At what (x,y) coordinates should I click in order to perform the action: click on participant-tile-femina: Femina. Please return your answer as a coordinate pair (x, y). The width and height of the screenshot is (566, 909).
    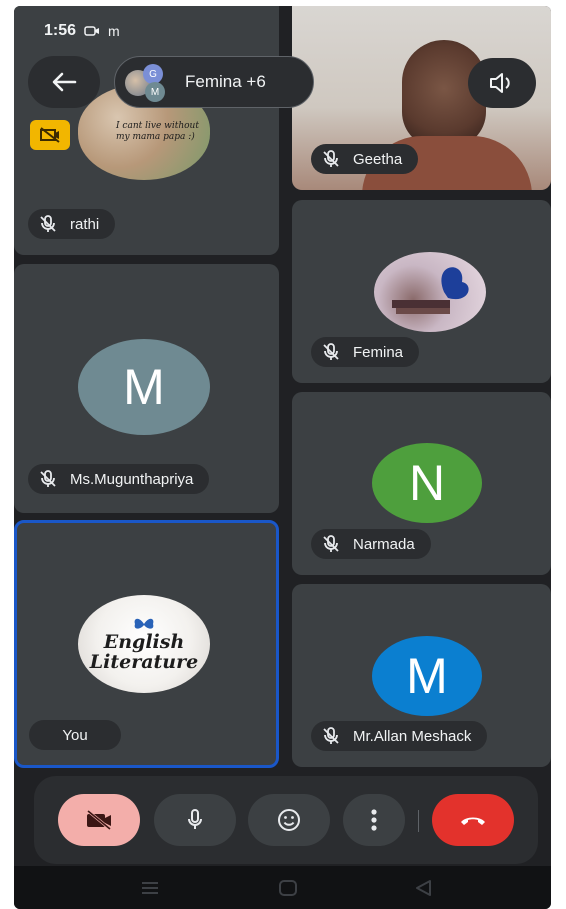
    Looking at the image, I should click on (421, 291).